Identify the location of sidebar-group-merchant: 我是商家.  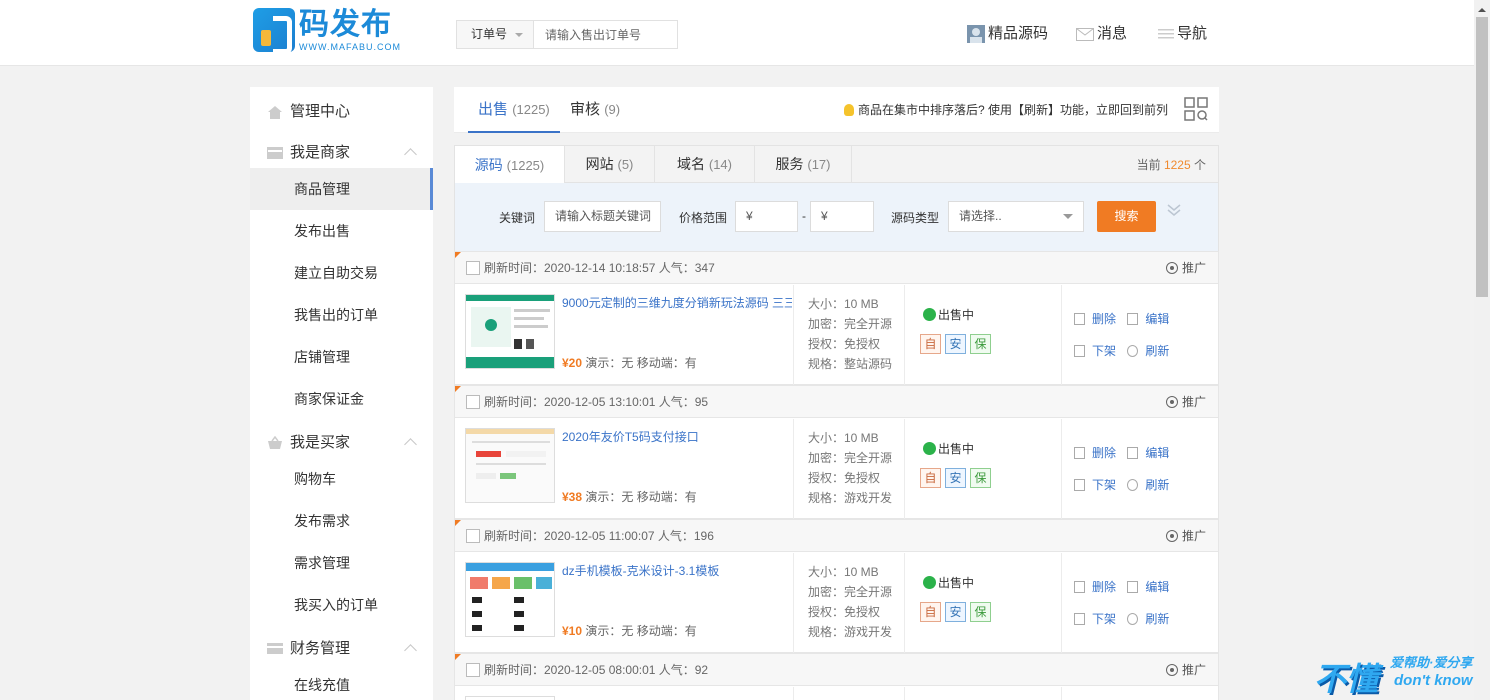
(341, 153).